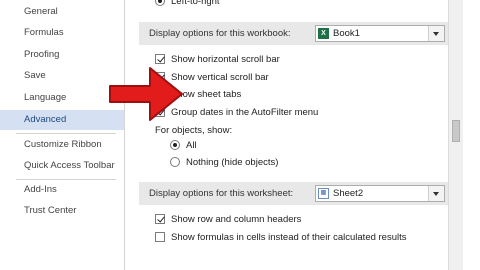 The width and height of the screenshot is (480, 270). Describe the element at coordinates (62, 12) in the screenshot. I see `sidebar-item-general: General` at that location.